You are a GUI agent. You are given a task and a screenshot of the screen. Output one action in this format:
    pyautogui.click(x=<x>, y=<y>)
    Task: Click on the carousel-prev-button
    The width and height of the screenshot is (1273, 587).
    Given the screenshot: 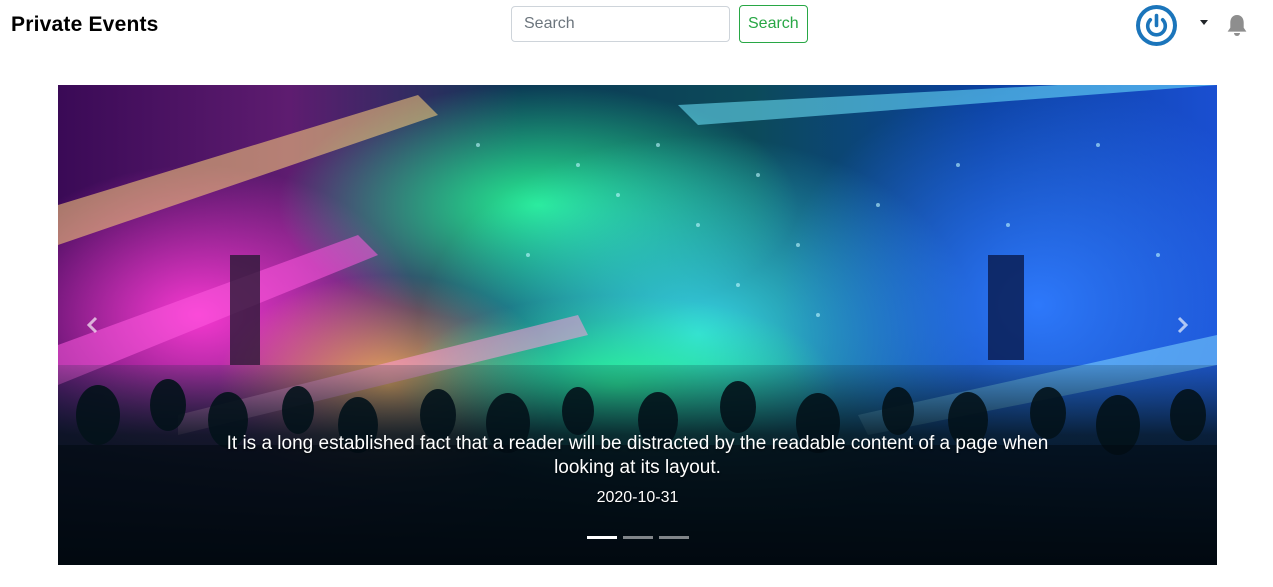 What is the action you would take?
    pyautogui.click(x=93, y=325)
    